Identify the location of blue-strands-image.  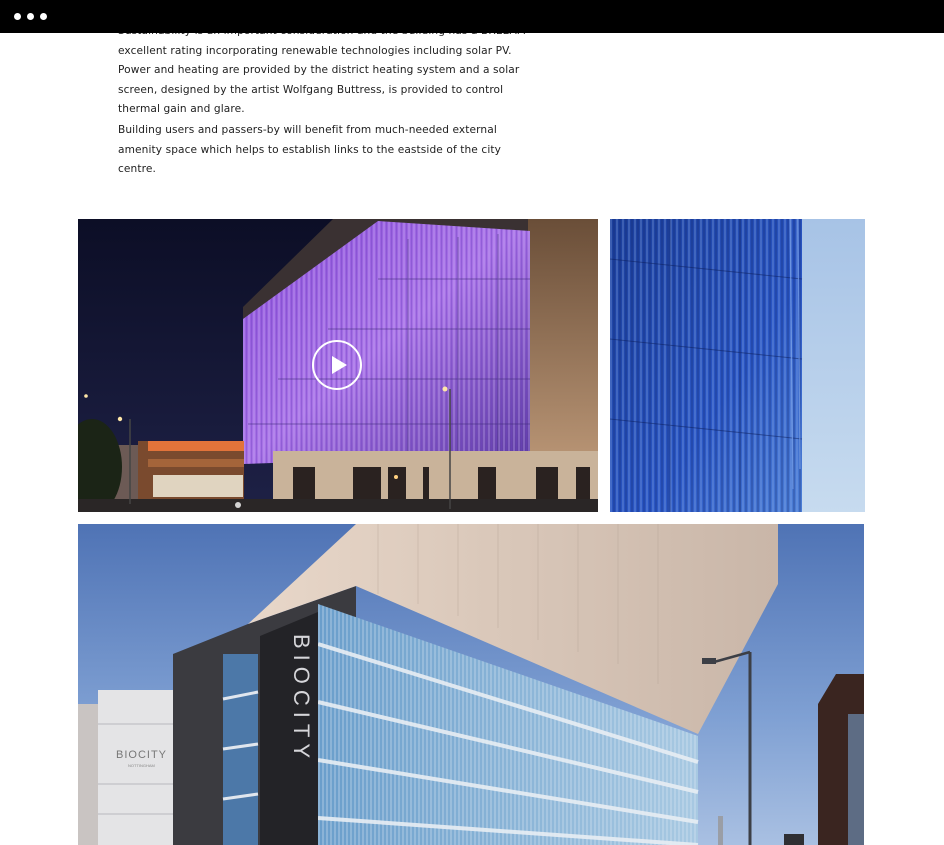
(737, 365).